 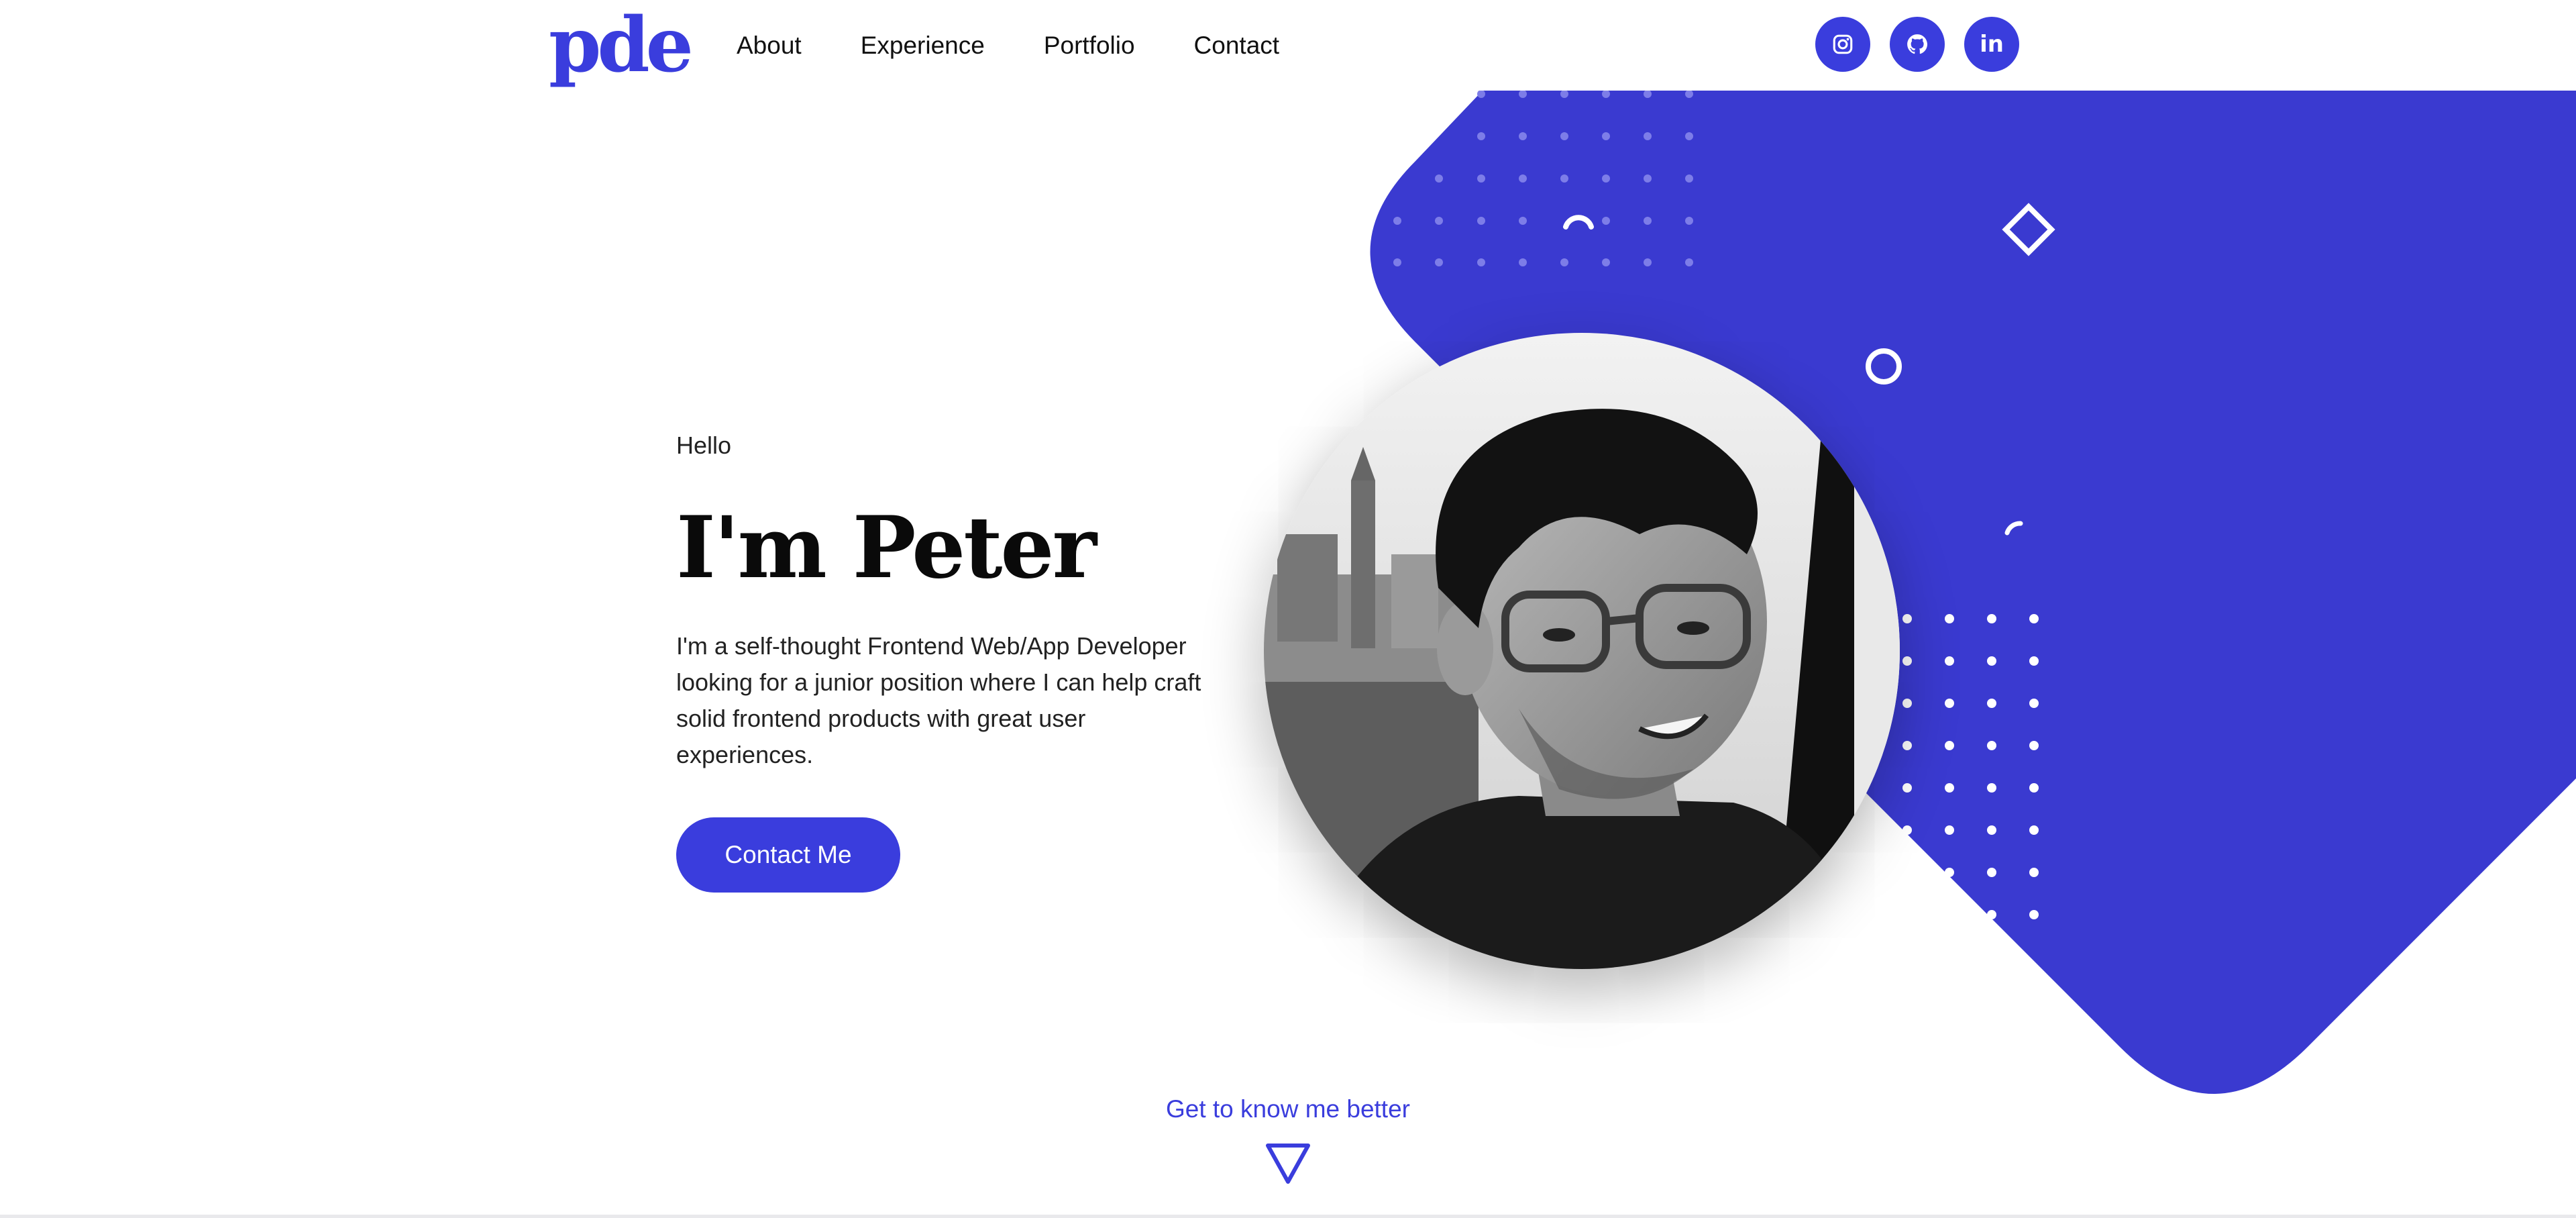 I want to click on linkedin-icon: in, so click(x=1992, y=44).